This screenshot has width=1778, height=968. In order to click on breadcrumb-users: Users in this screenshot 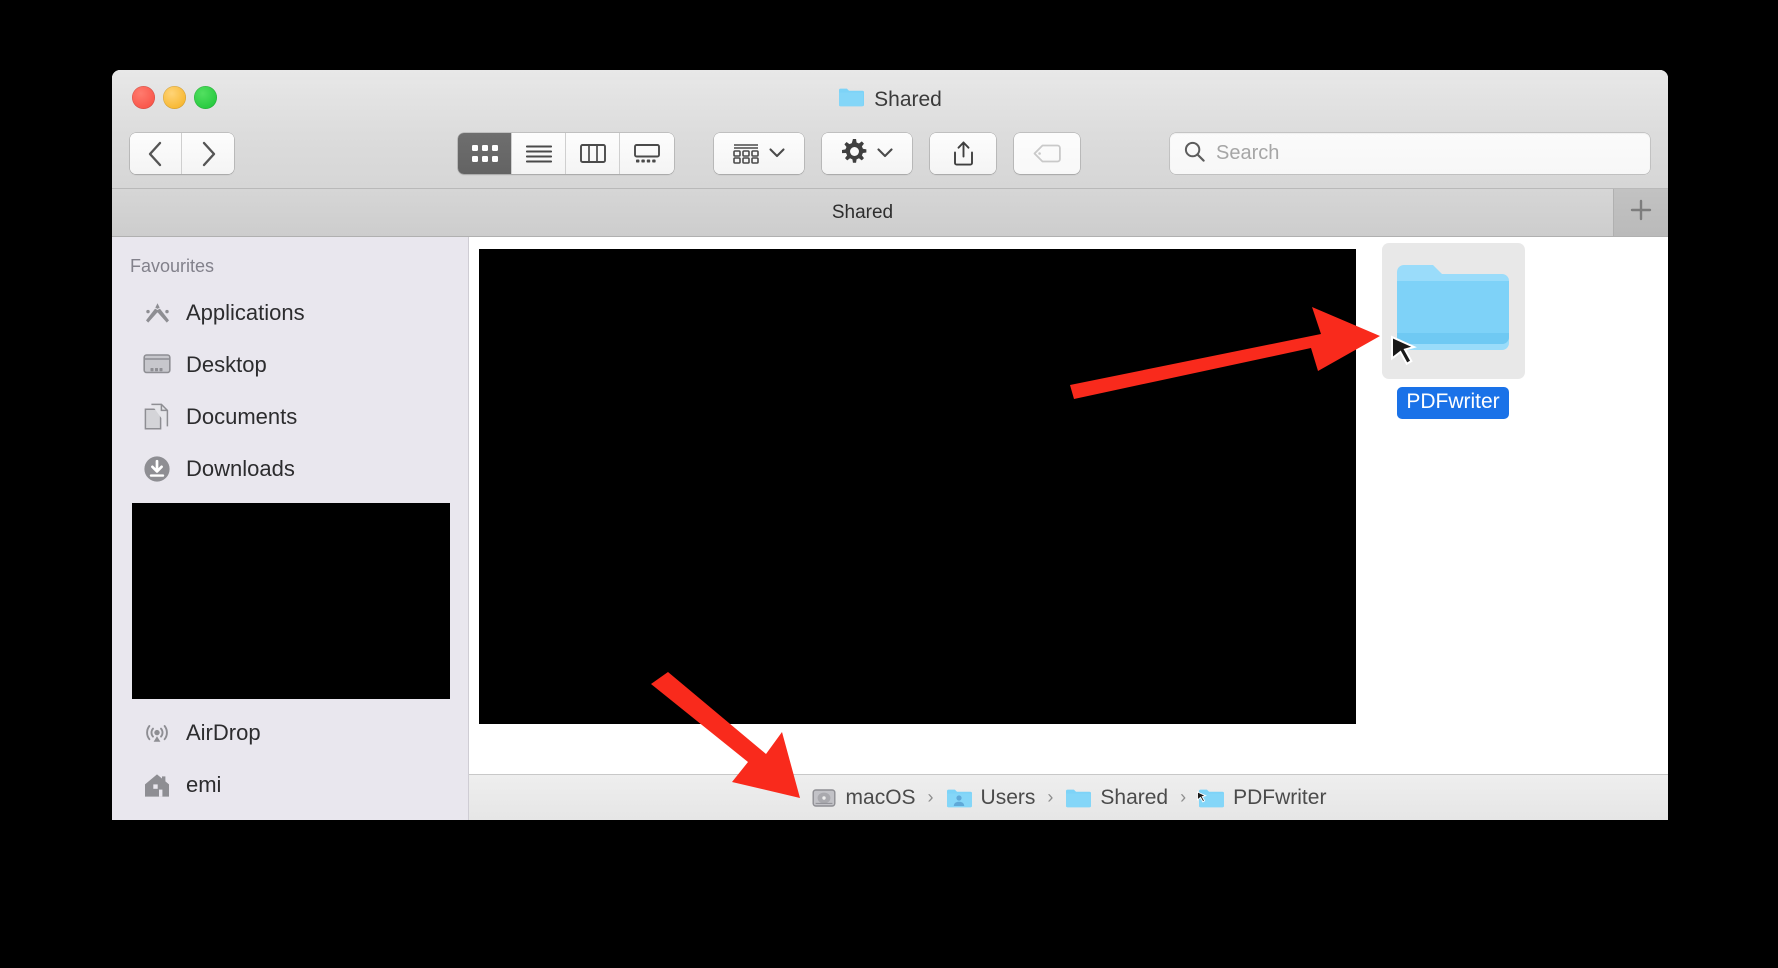, I will do `click(991, 798)`.